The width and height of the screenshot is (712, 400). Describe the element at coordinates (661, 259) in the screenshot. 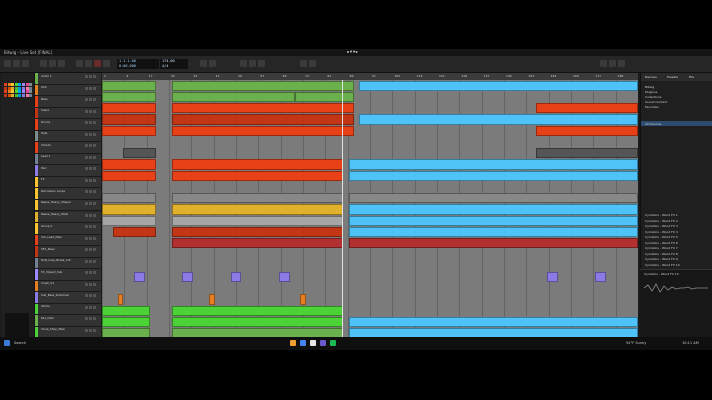

I see `browser-result-item: Cymatics - Wood FX 9` at that location.